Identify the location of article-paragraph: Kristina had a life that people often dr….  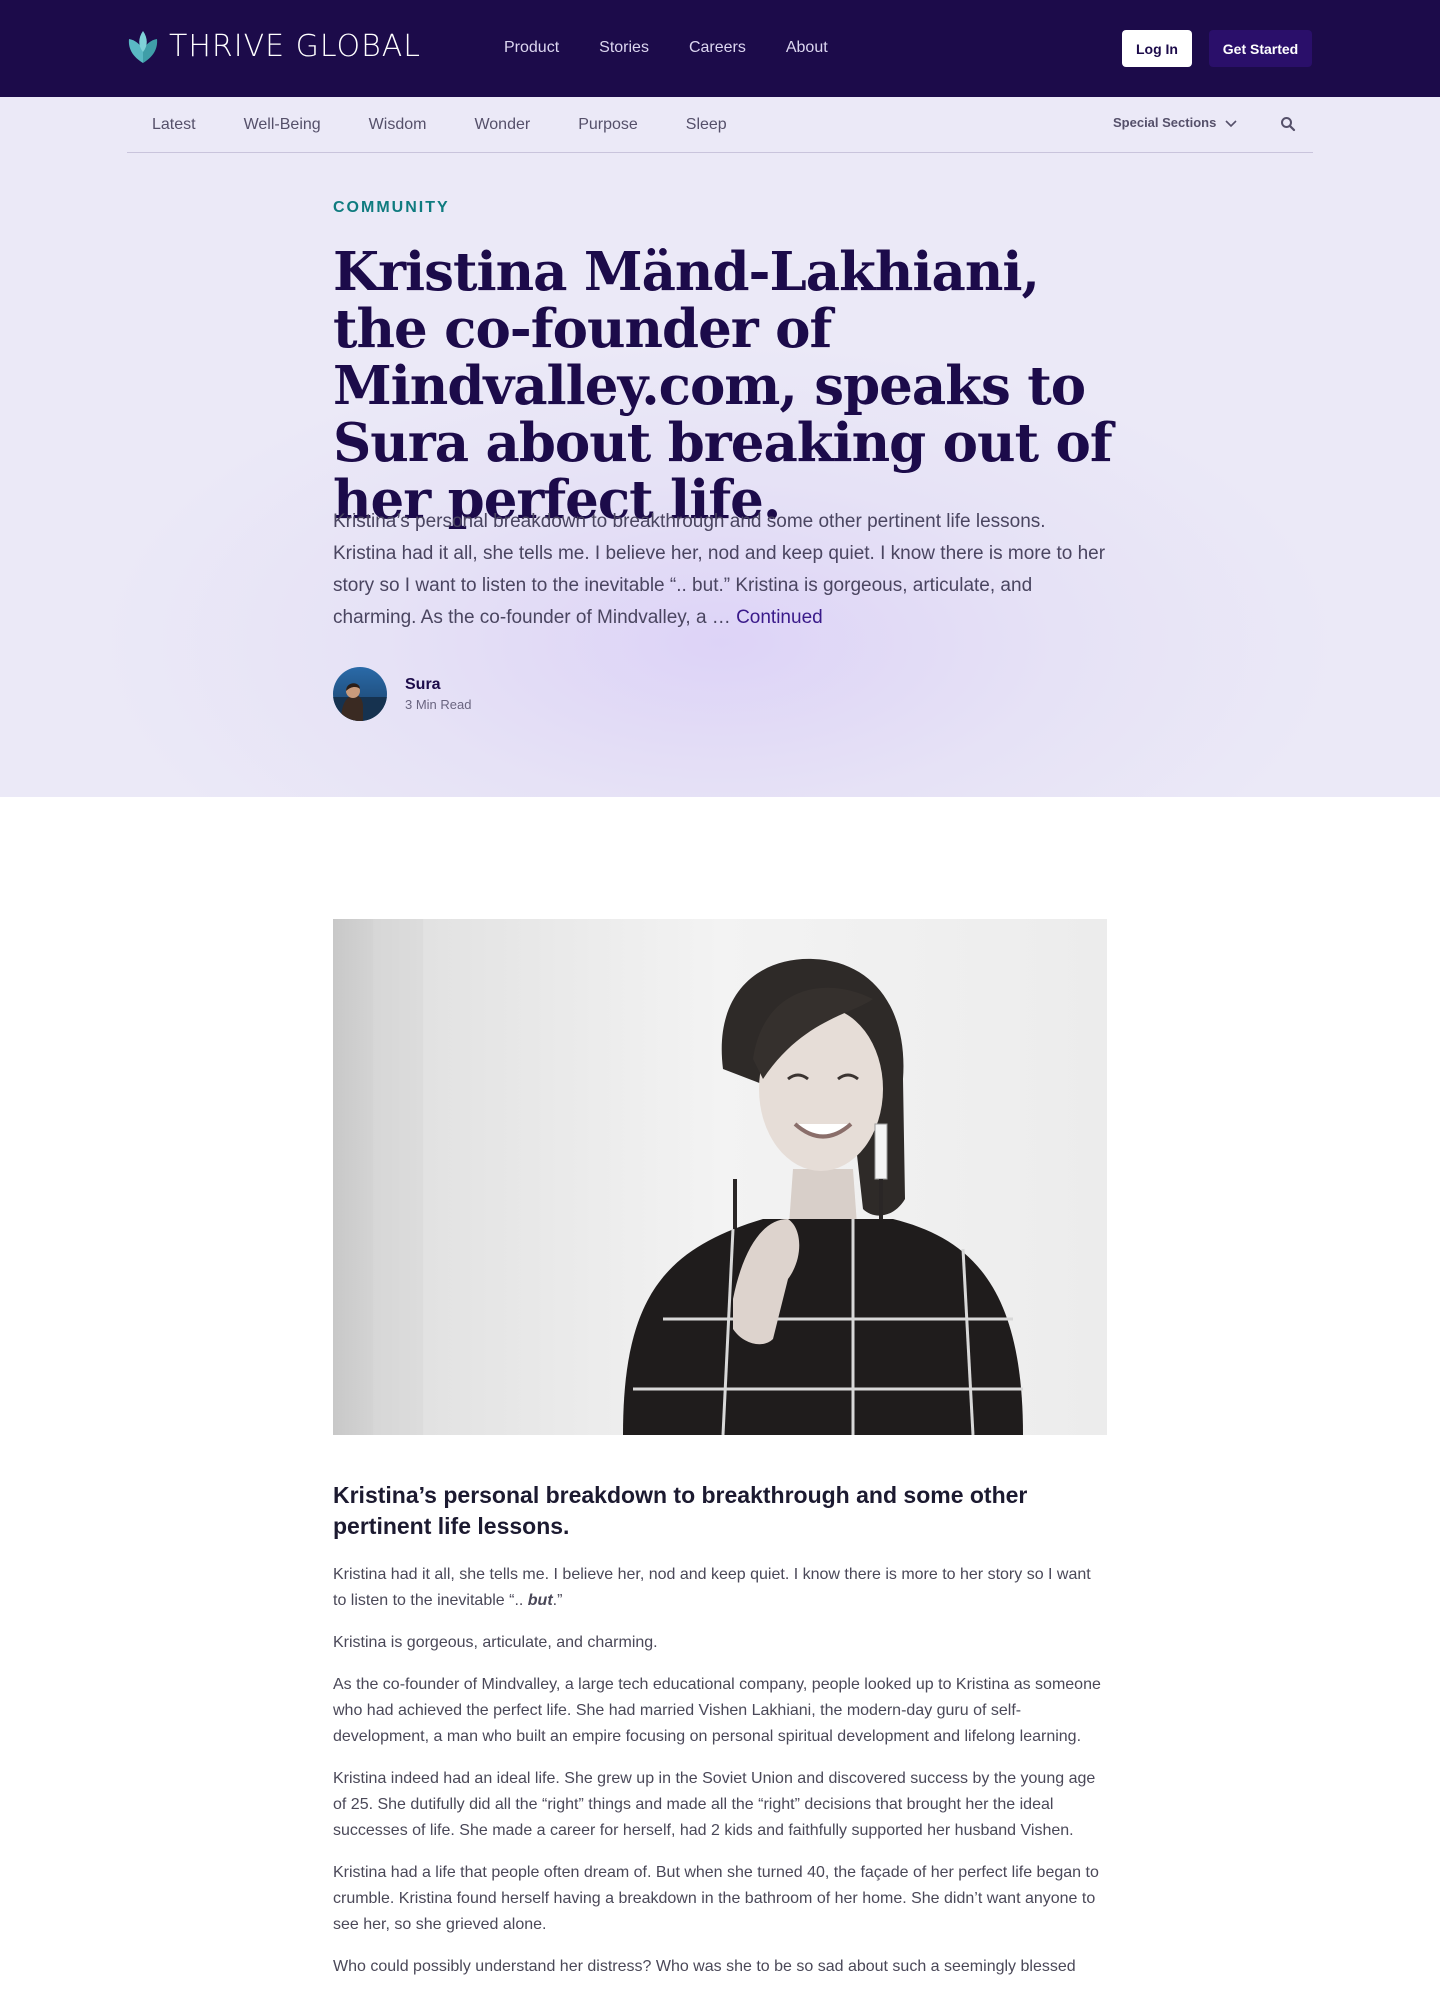
(716, 1898).